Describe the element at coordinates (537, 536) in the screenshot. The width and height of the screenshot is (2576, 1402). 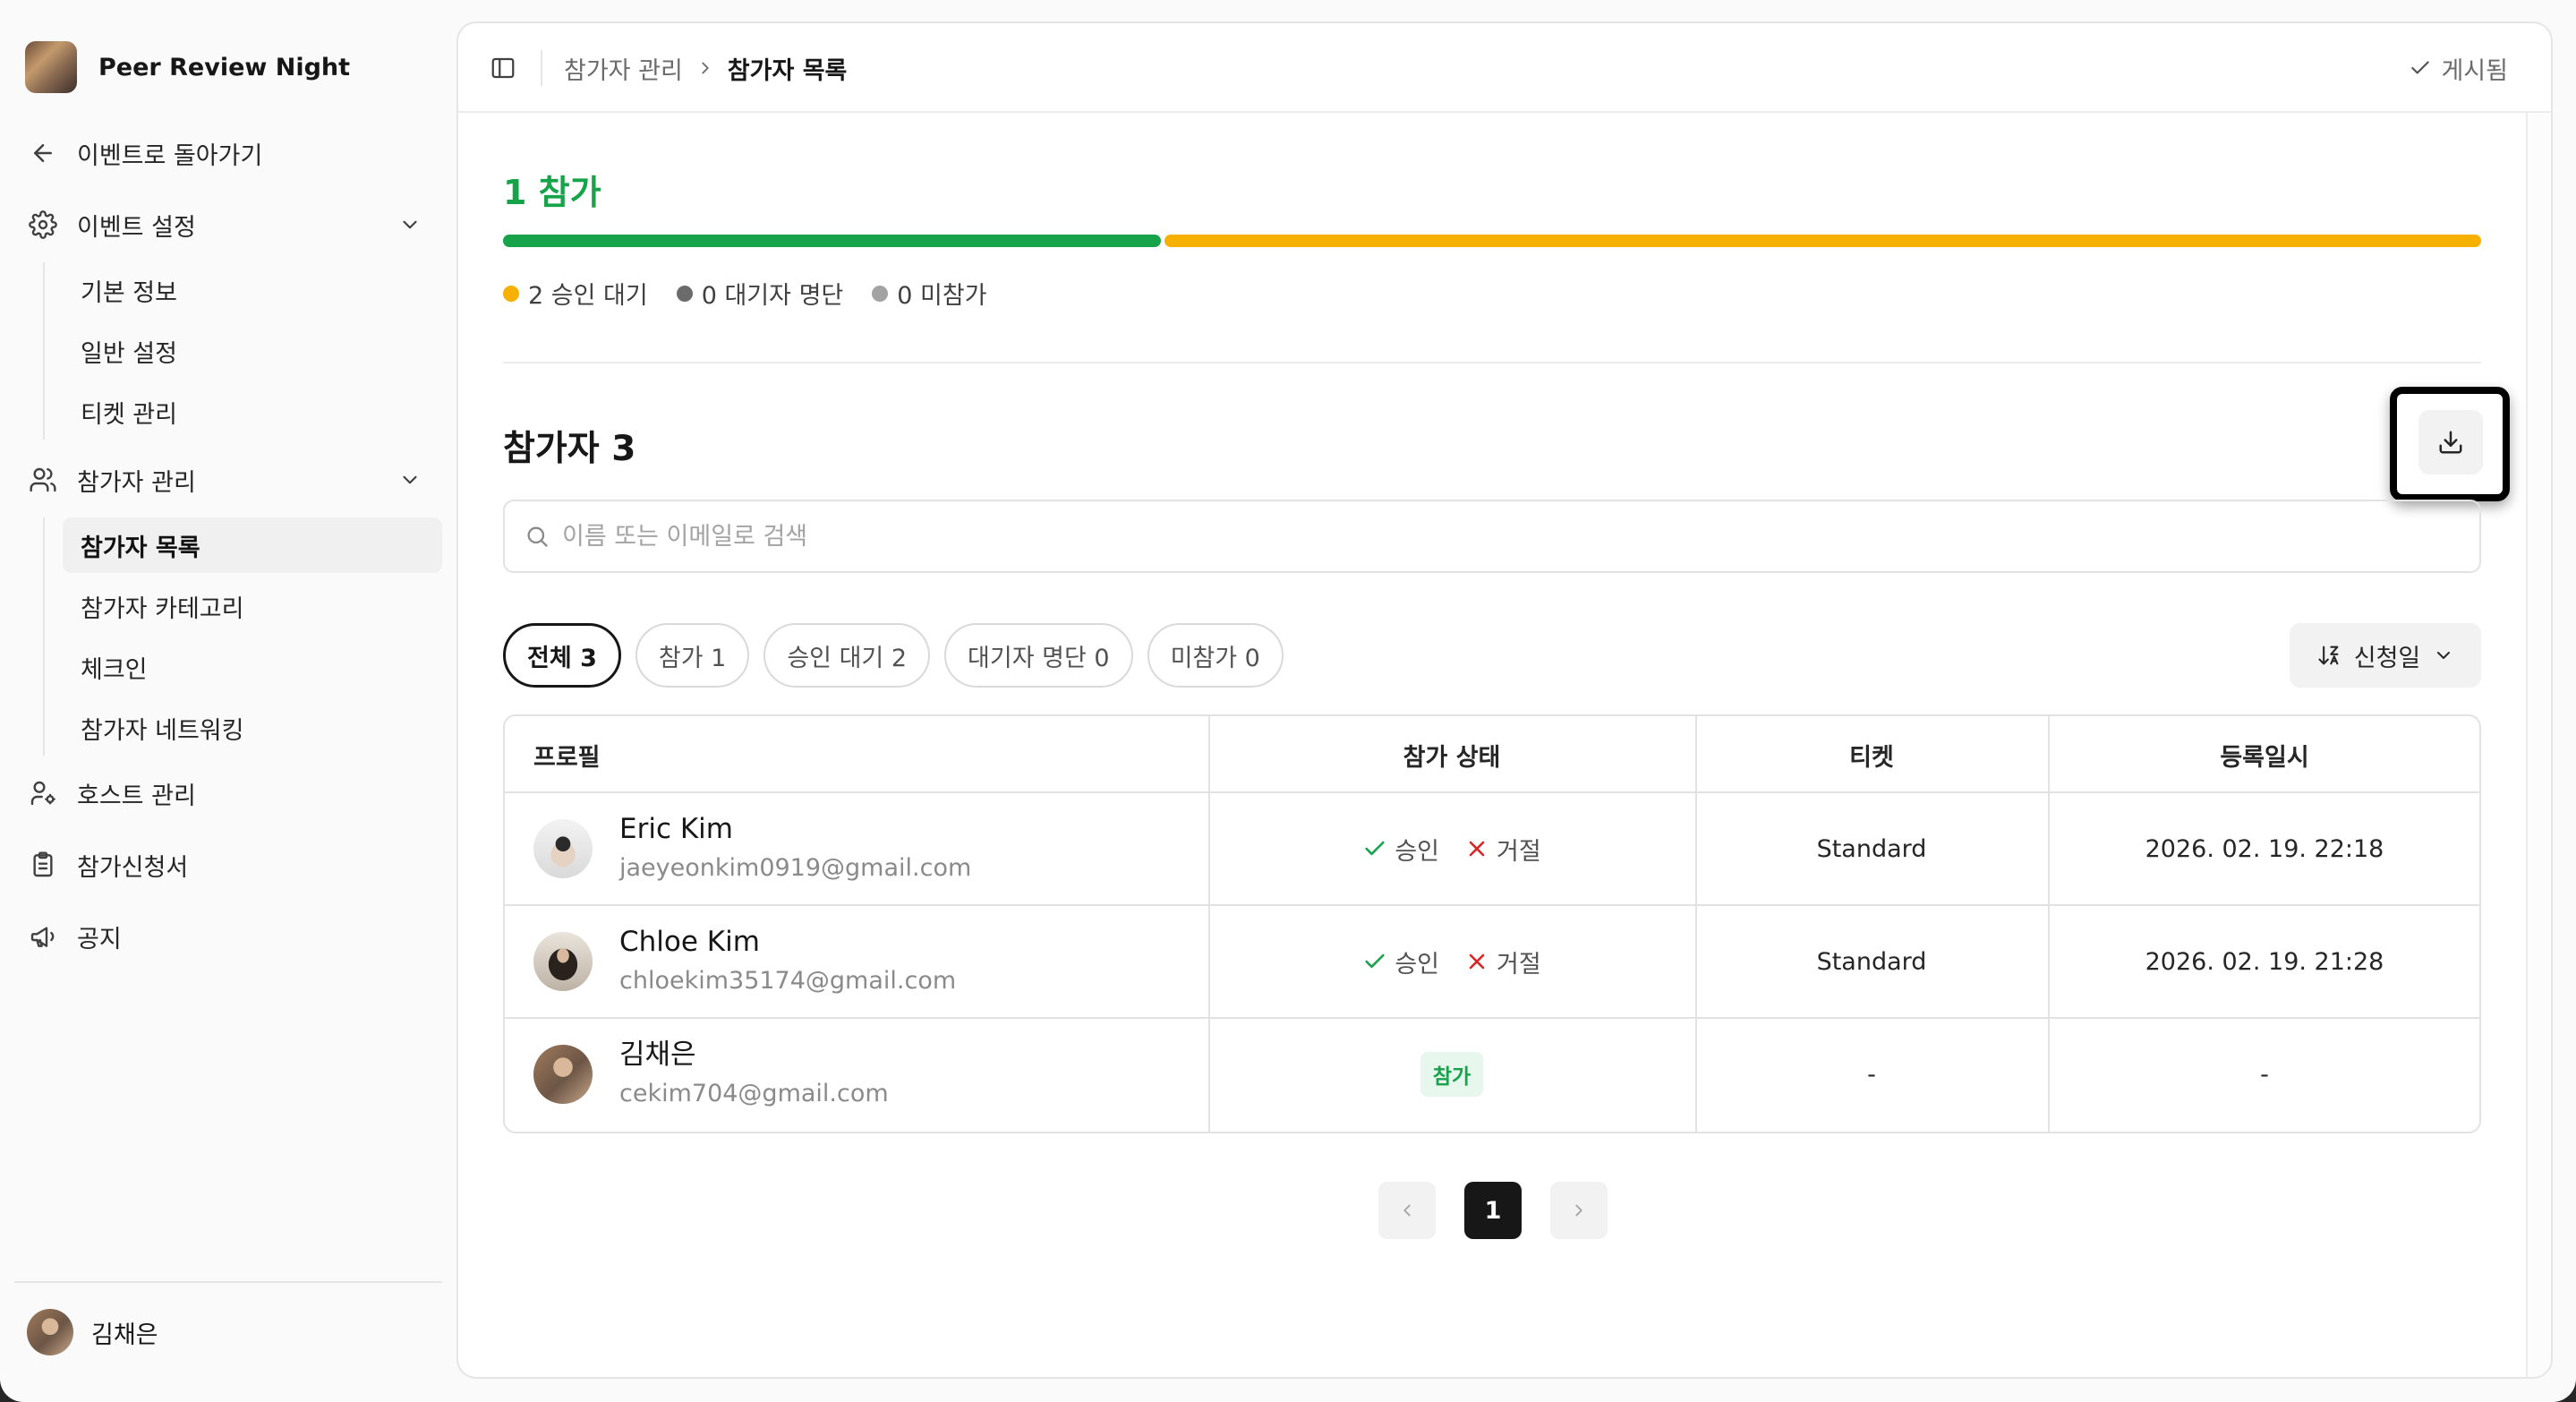
I see `search-icon` at that location.